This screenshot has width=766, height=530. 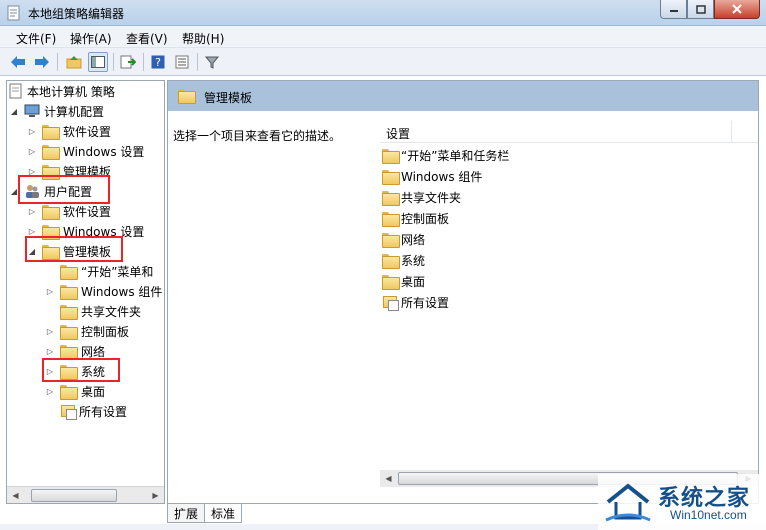 I want to click on tree-node-c-admin: ▷ 管理模板, so click(x=69, y=171).